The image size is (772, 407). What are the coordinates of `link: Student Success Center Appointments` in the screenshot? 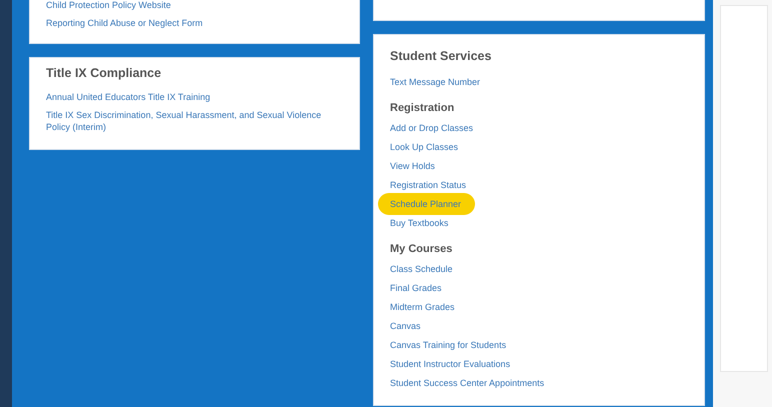 It's located at (467, 382).